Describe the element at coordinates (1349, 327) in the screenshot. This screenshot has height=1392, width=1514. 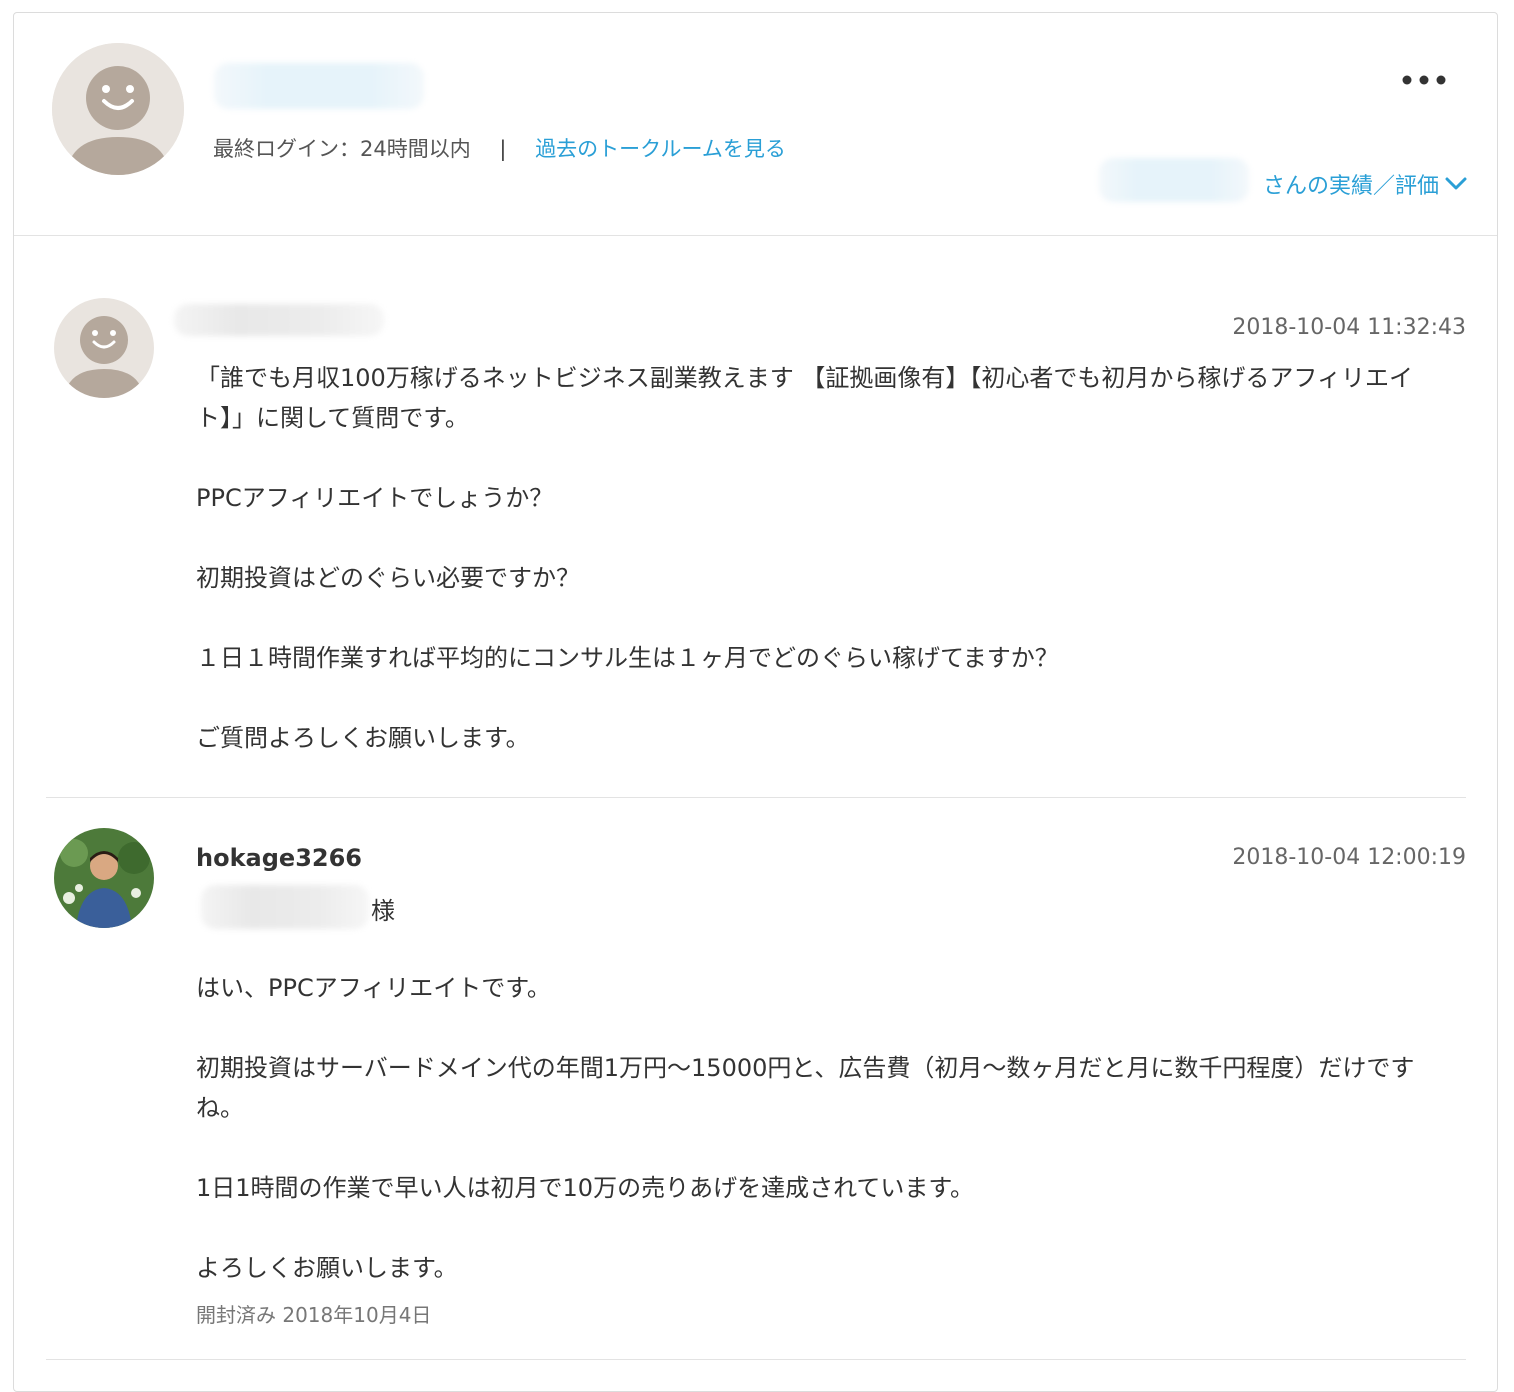
I see `message-timestamp: 2018-10-04 11:32:43` at that location.